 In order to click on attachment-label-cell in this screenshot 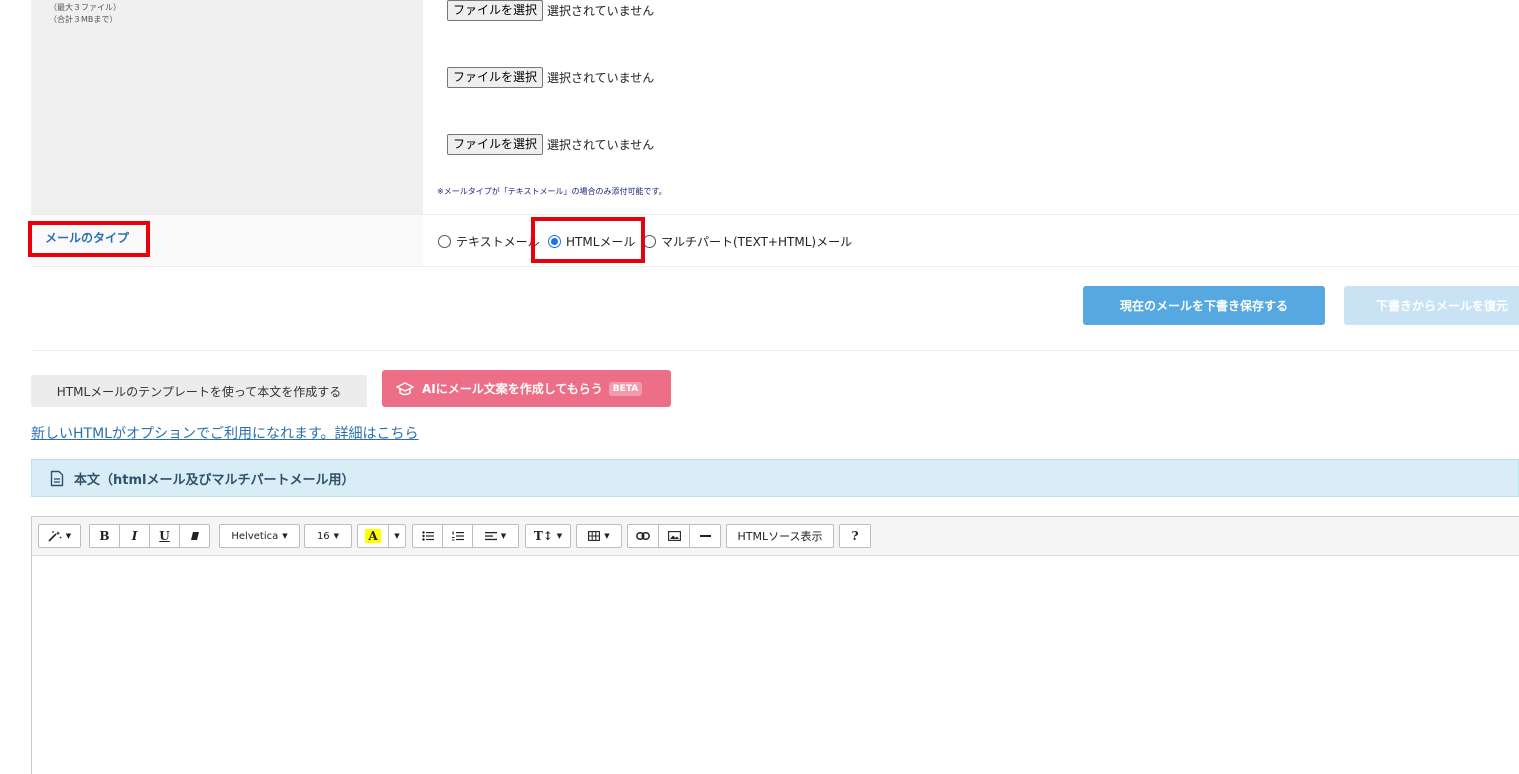, I will do `click(227, 107)`.